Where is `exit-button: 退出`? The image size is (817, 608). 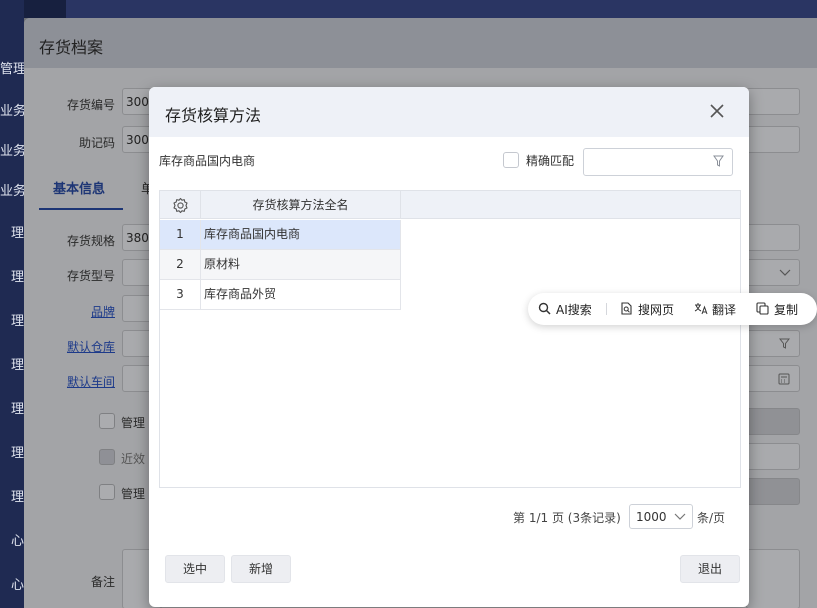
exit-button: 退出 is located at coordinates (710, 569).